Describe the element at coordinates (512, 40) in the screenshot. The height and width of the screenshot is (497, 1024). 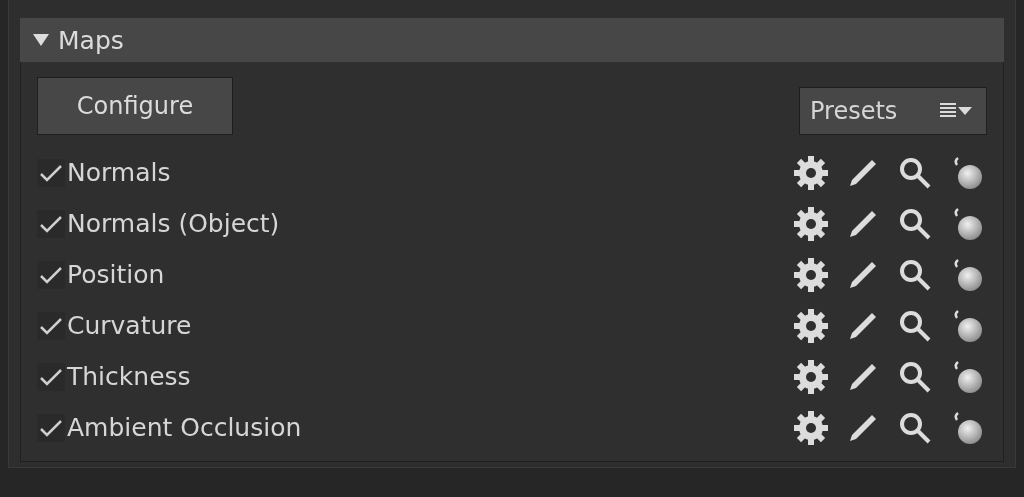
I see `section-header: Maps` at that location.